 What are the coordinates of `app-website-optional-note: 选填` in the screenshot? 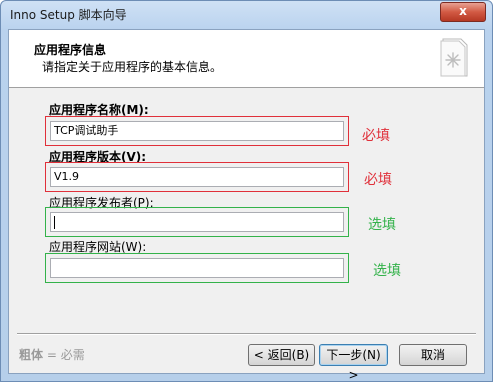 It's located at (387, 271).